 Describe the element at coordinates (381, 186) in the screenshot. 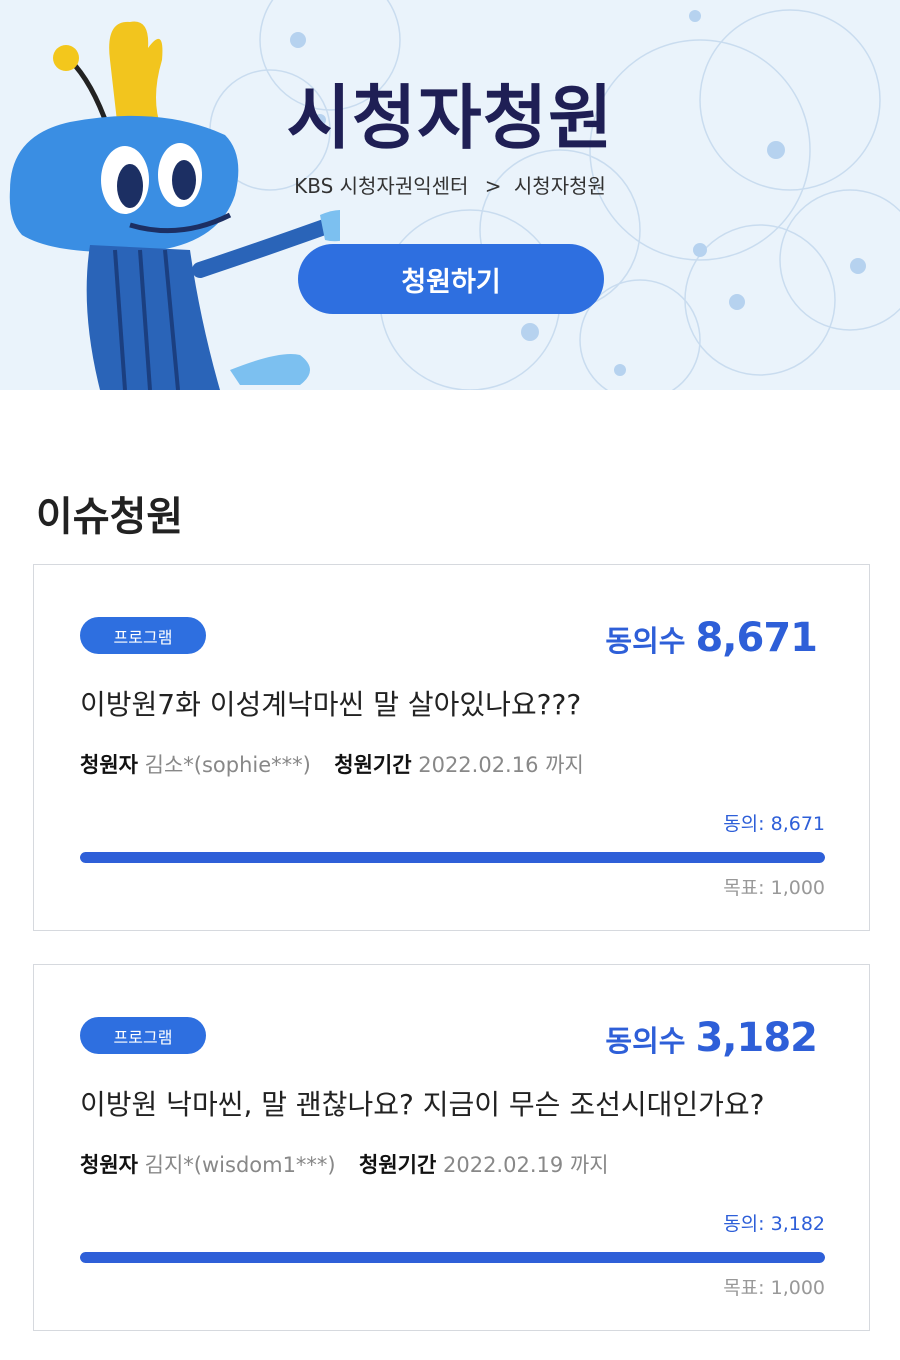

I see `breadcrumb-item-home: KBS 시청자권익센터` at that location.